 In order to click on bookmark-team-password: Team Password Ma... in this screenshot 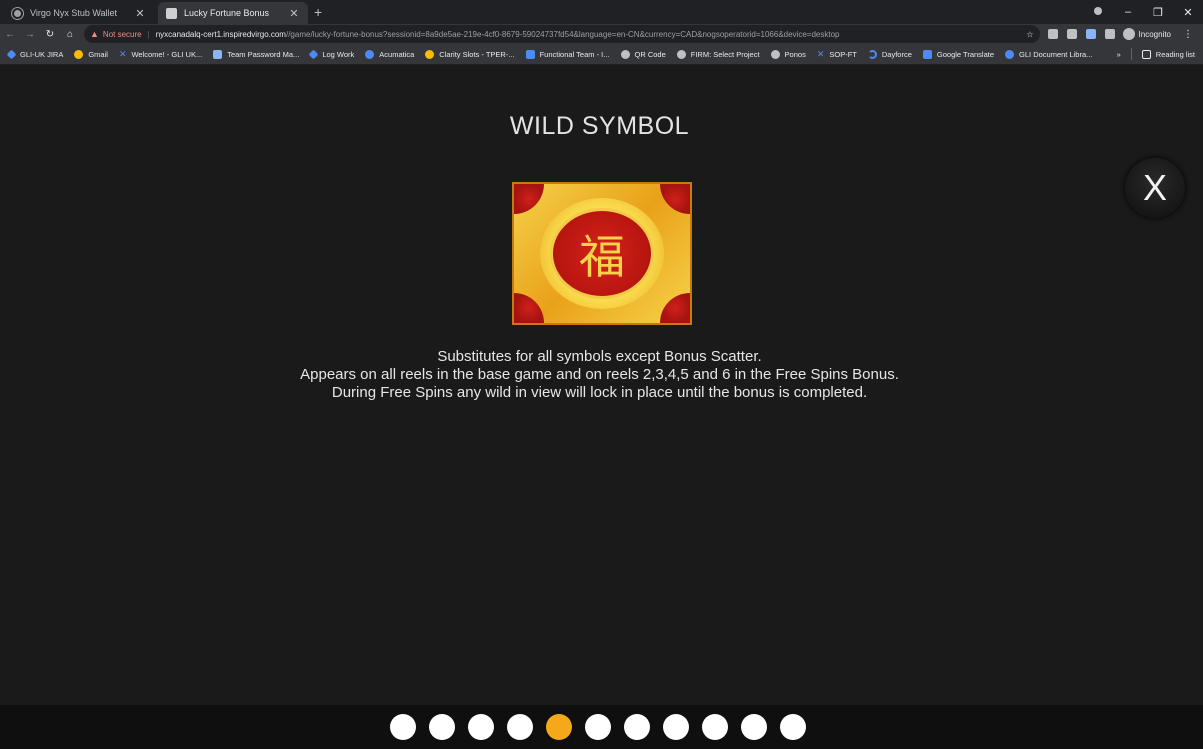, I will do `click(256, 54)`.